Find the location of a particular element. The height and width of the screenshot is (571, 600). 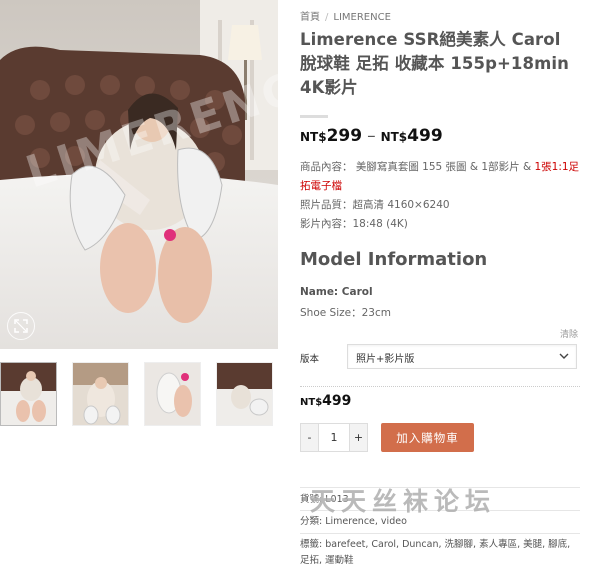

thumbnail-2-image is located at coordinates (100, 394).